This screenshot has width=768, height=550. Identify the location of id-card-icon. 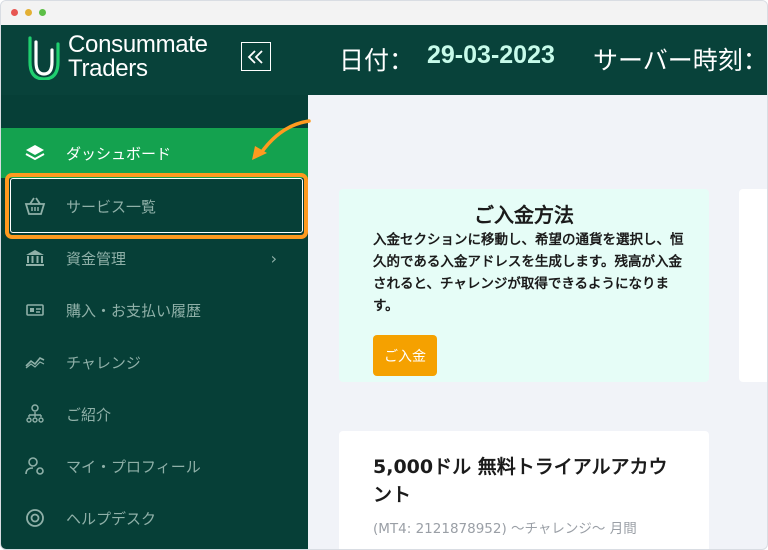
(35, 310).